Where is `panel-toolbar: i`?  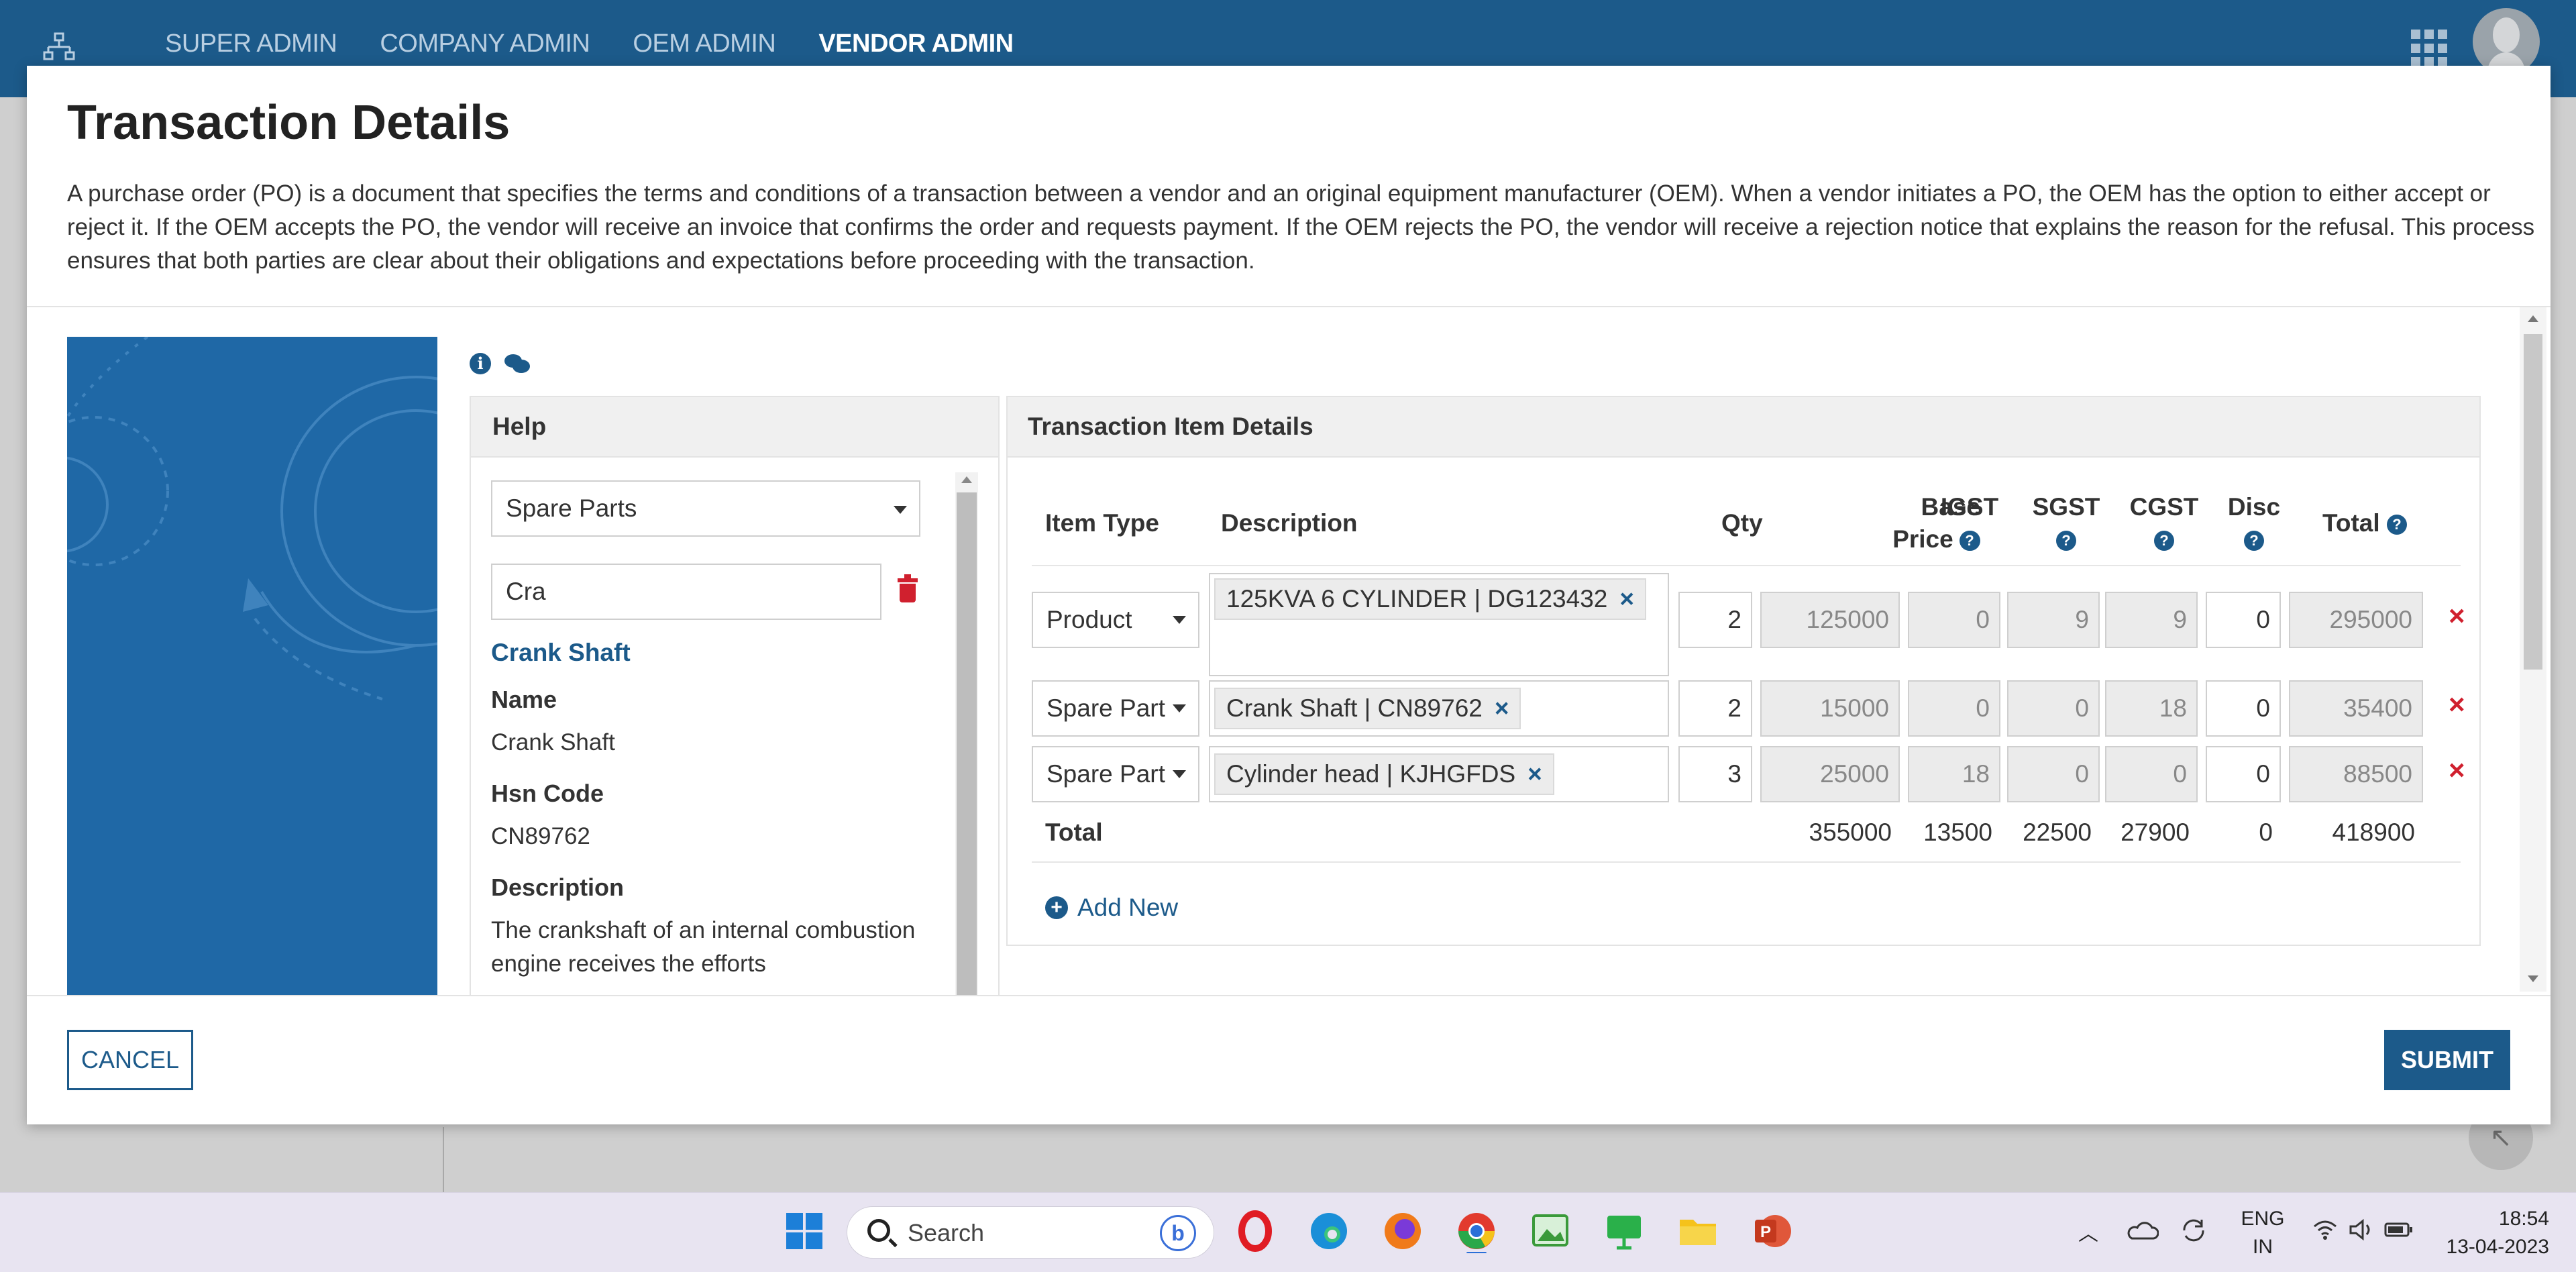 panel-toolbar: i is located at coordinates (500, 363).